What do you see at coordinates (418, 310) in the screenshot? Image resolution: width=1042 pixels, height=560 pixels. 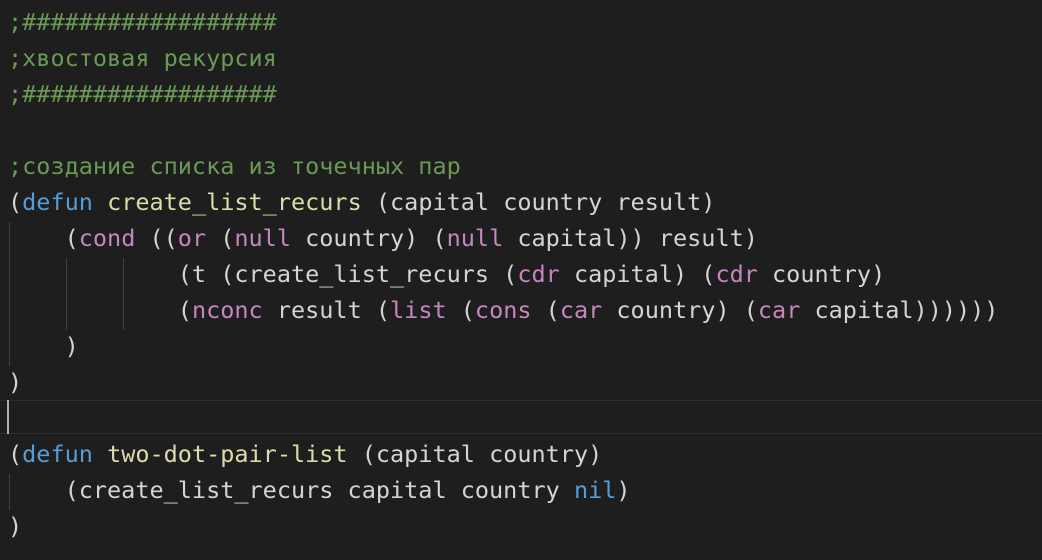 I see `code-token: list` at bounding box center [418, 310].